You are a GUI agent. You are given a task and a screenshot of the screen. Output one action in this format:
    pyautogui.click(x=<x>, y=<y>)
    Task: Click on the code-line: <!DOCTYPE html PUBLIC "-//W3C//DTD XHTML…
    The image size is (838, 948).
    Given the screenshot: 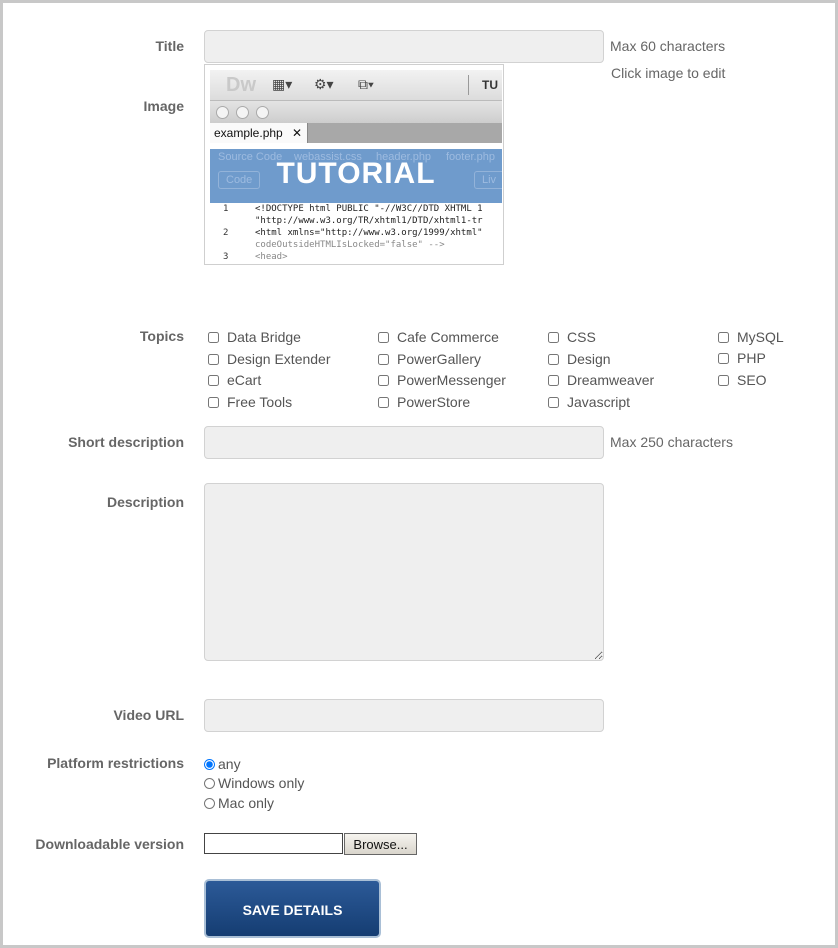 What is the action you would take?
    pyautogui.click(x=369, y=209)
    